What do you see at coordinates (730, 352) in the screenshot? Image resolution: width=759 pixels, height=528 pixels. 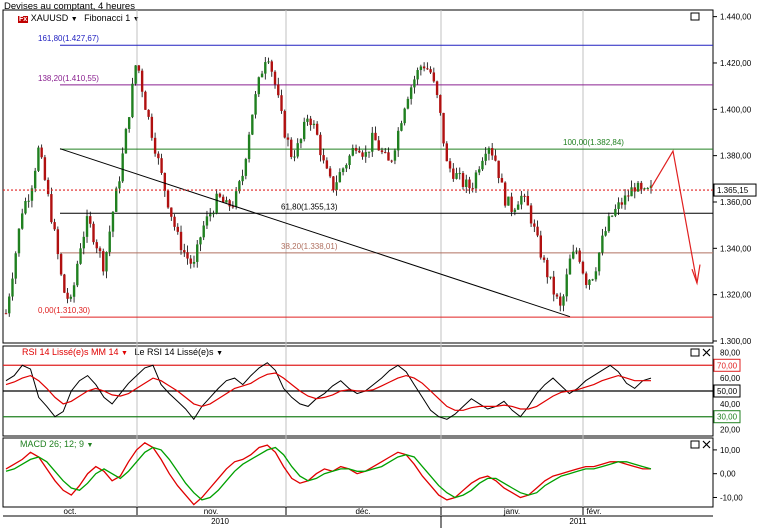 I see `rsi-tick-label-0: 80,00` at bounding box center [730, 352].